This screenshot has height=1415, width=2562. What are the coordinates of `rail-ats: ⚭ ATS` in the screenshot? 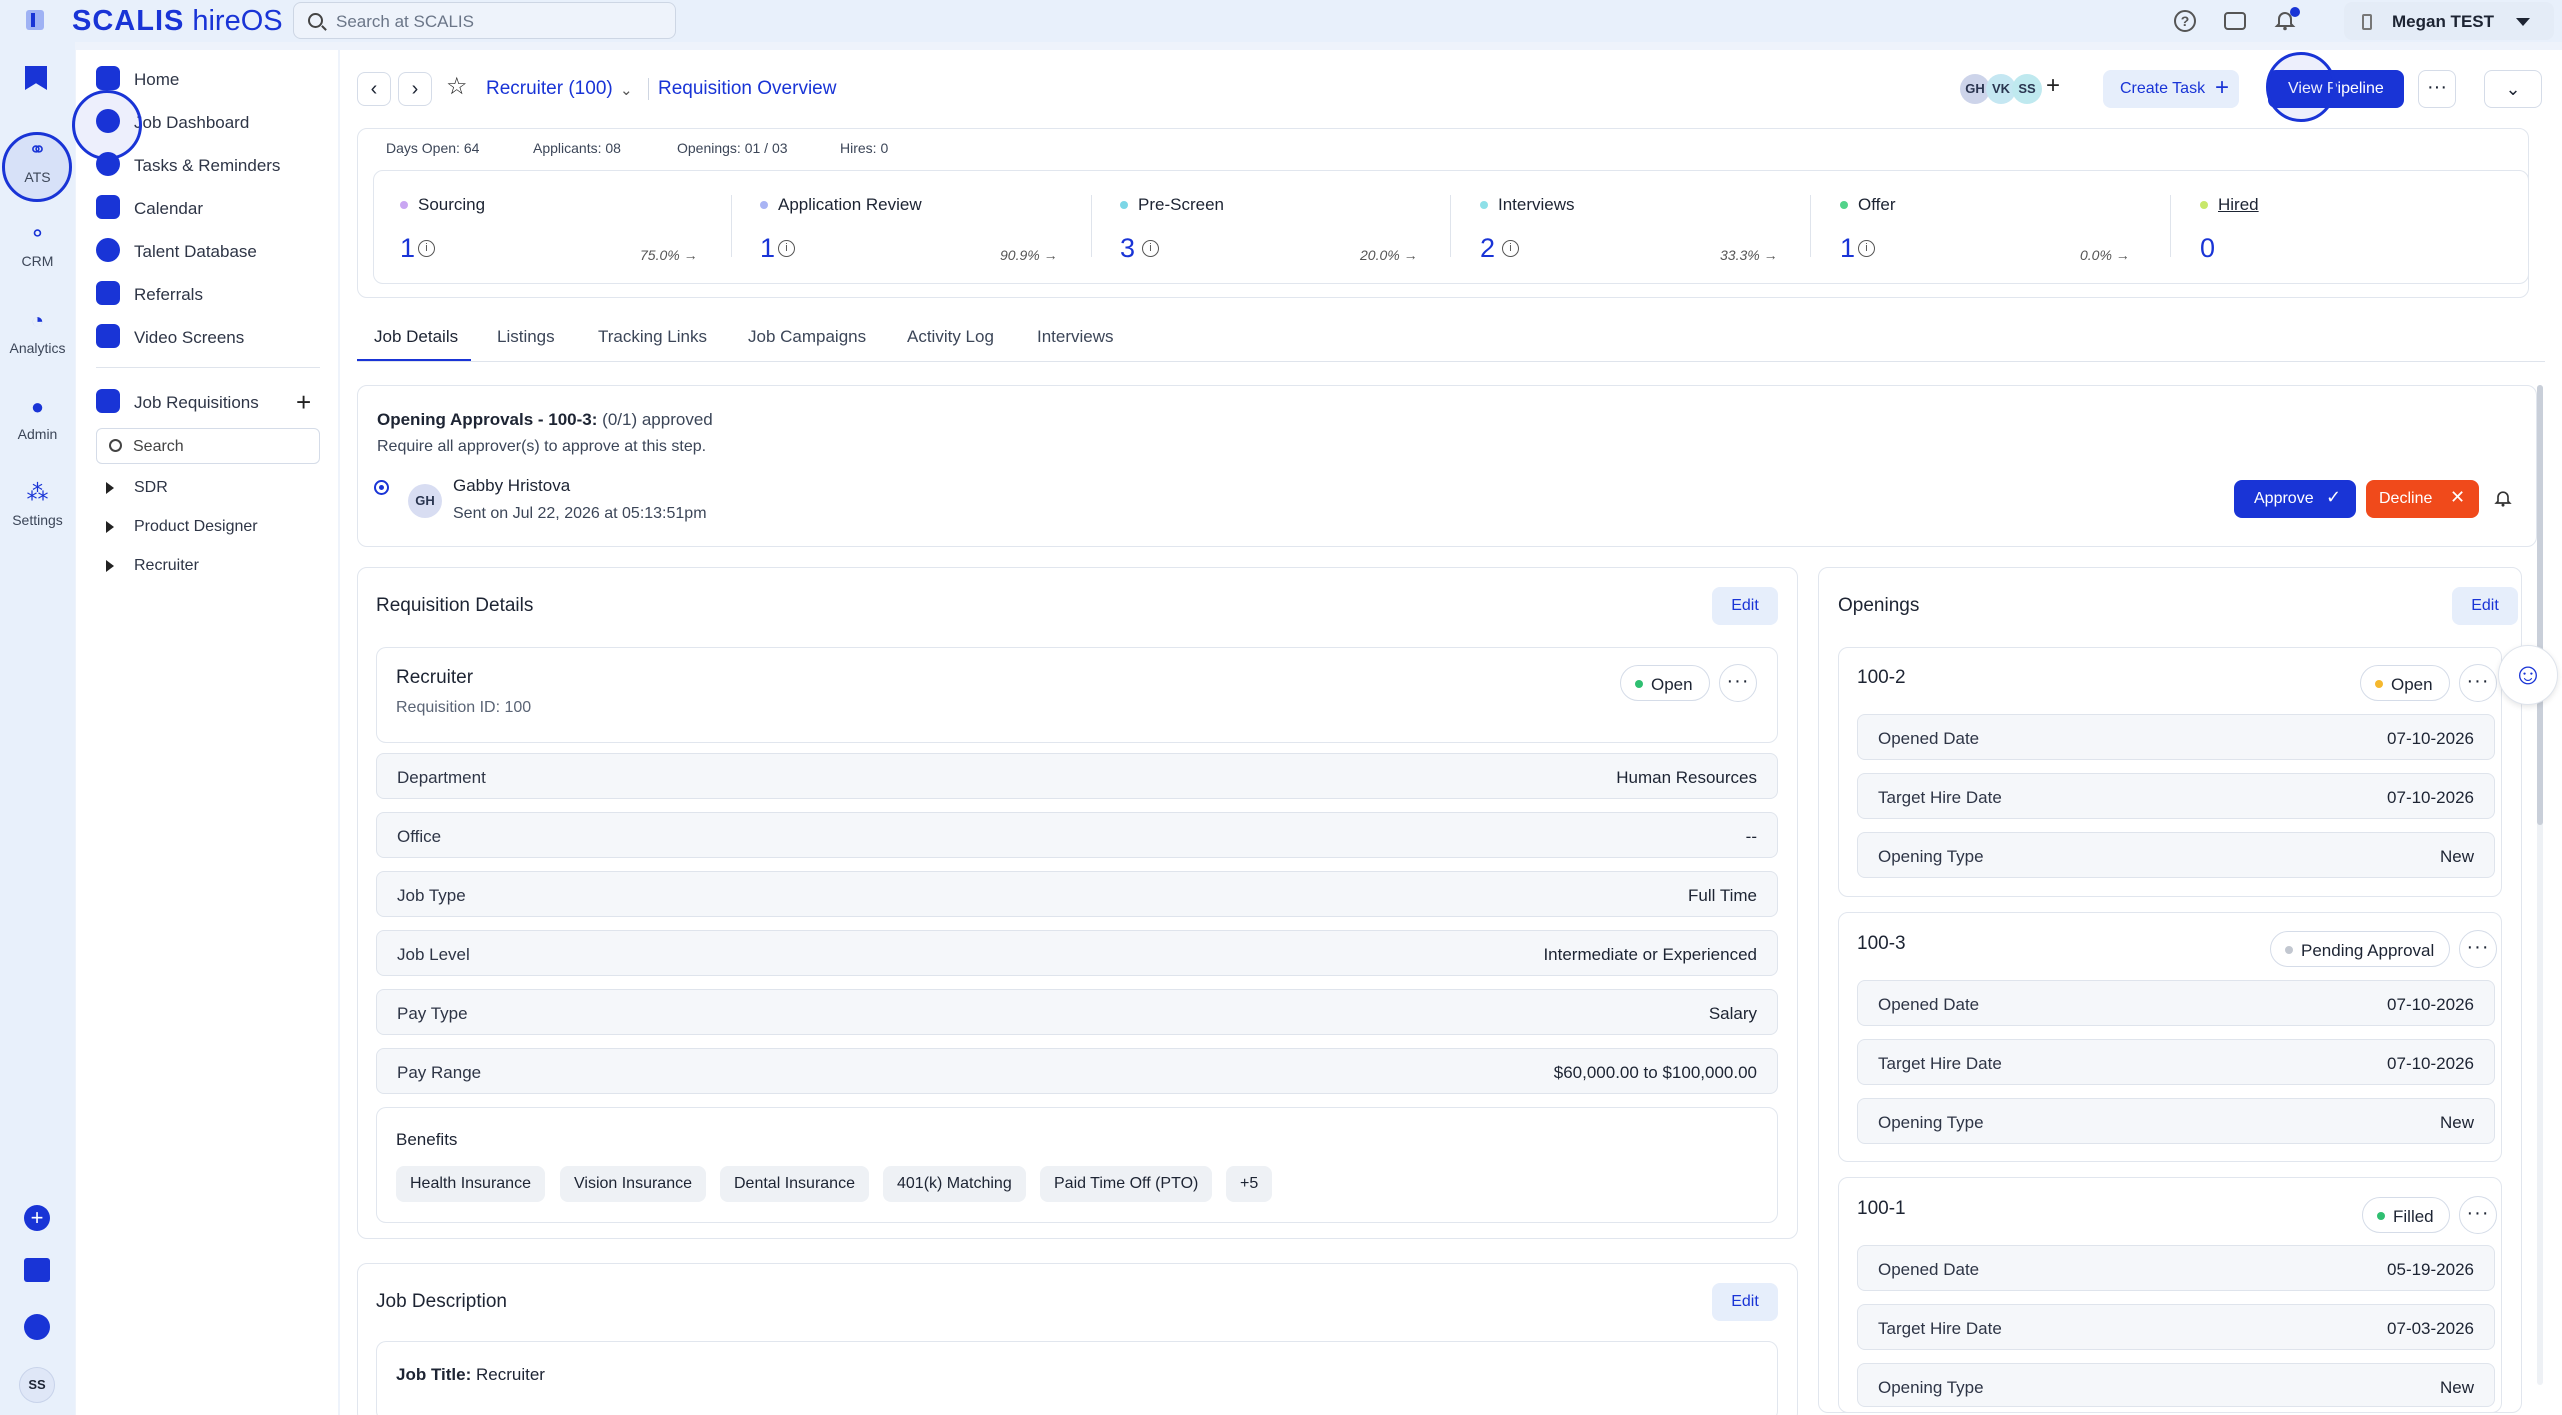 It's located at (37, 161).